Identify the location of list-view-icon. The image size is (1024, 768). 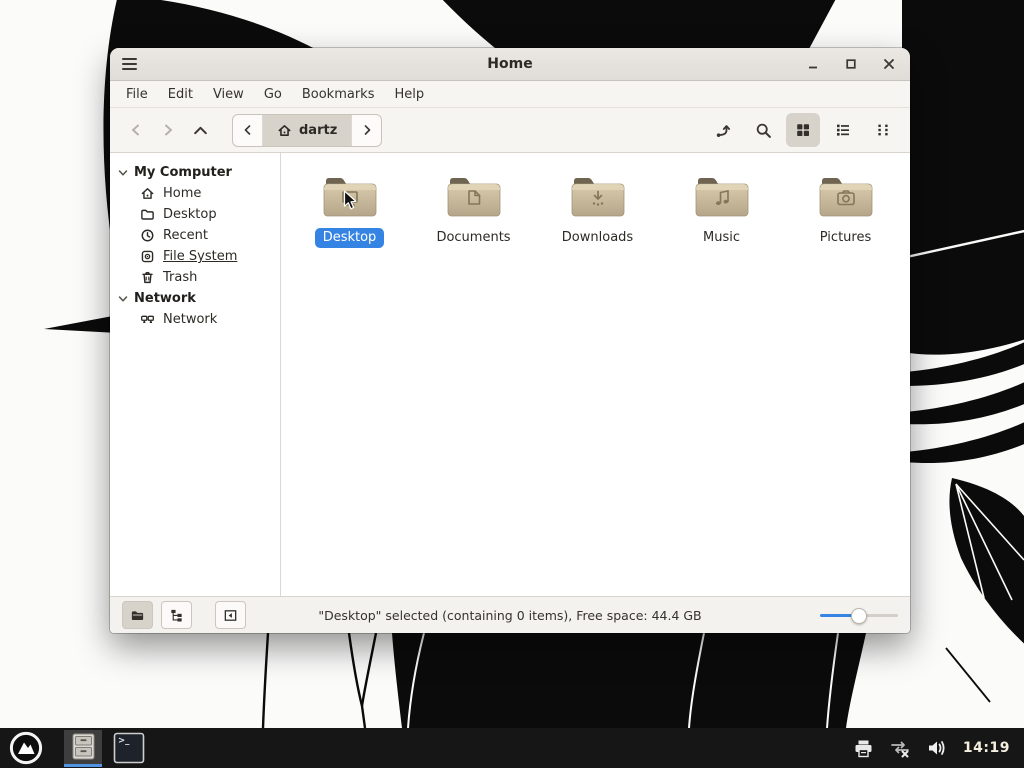
(843, 130).